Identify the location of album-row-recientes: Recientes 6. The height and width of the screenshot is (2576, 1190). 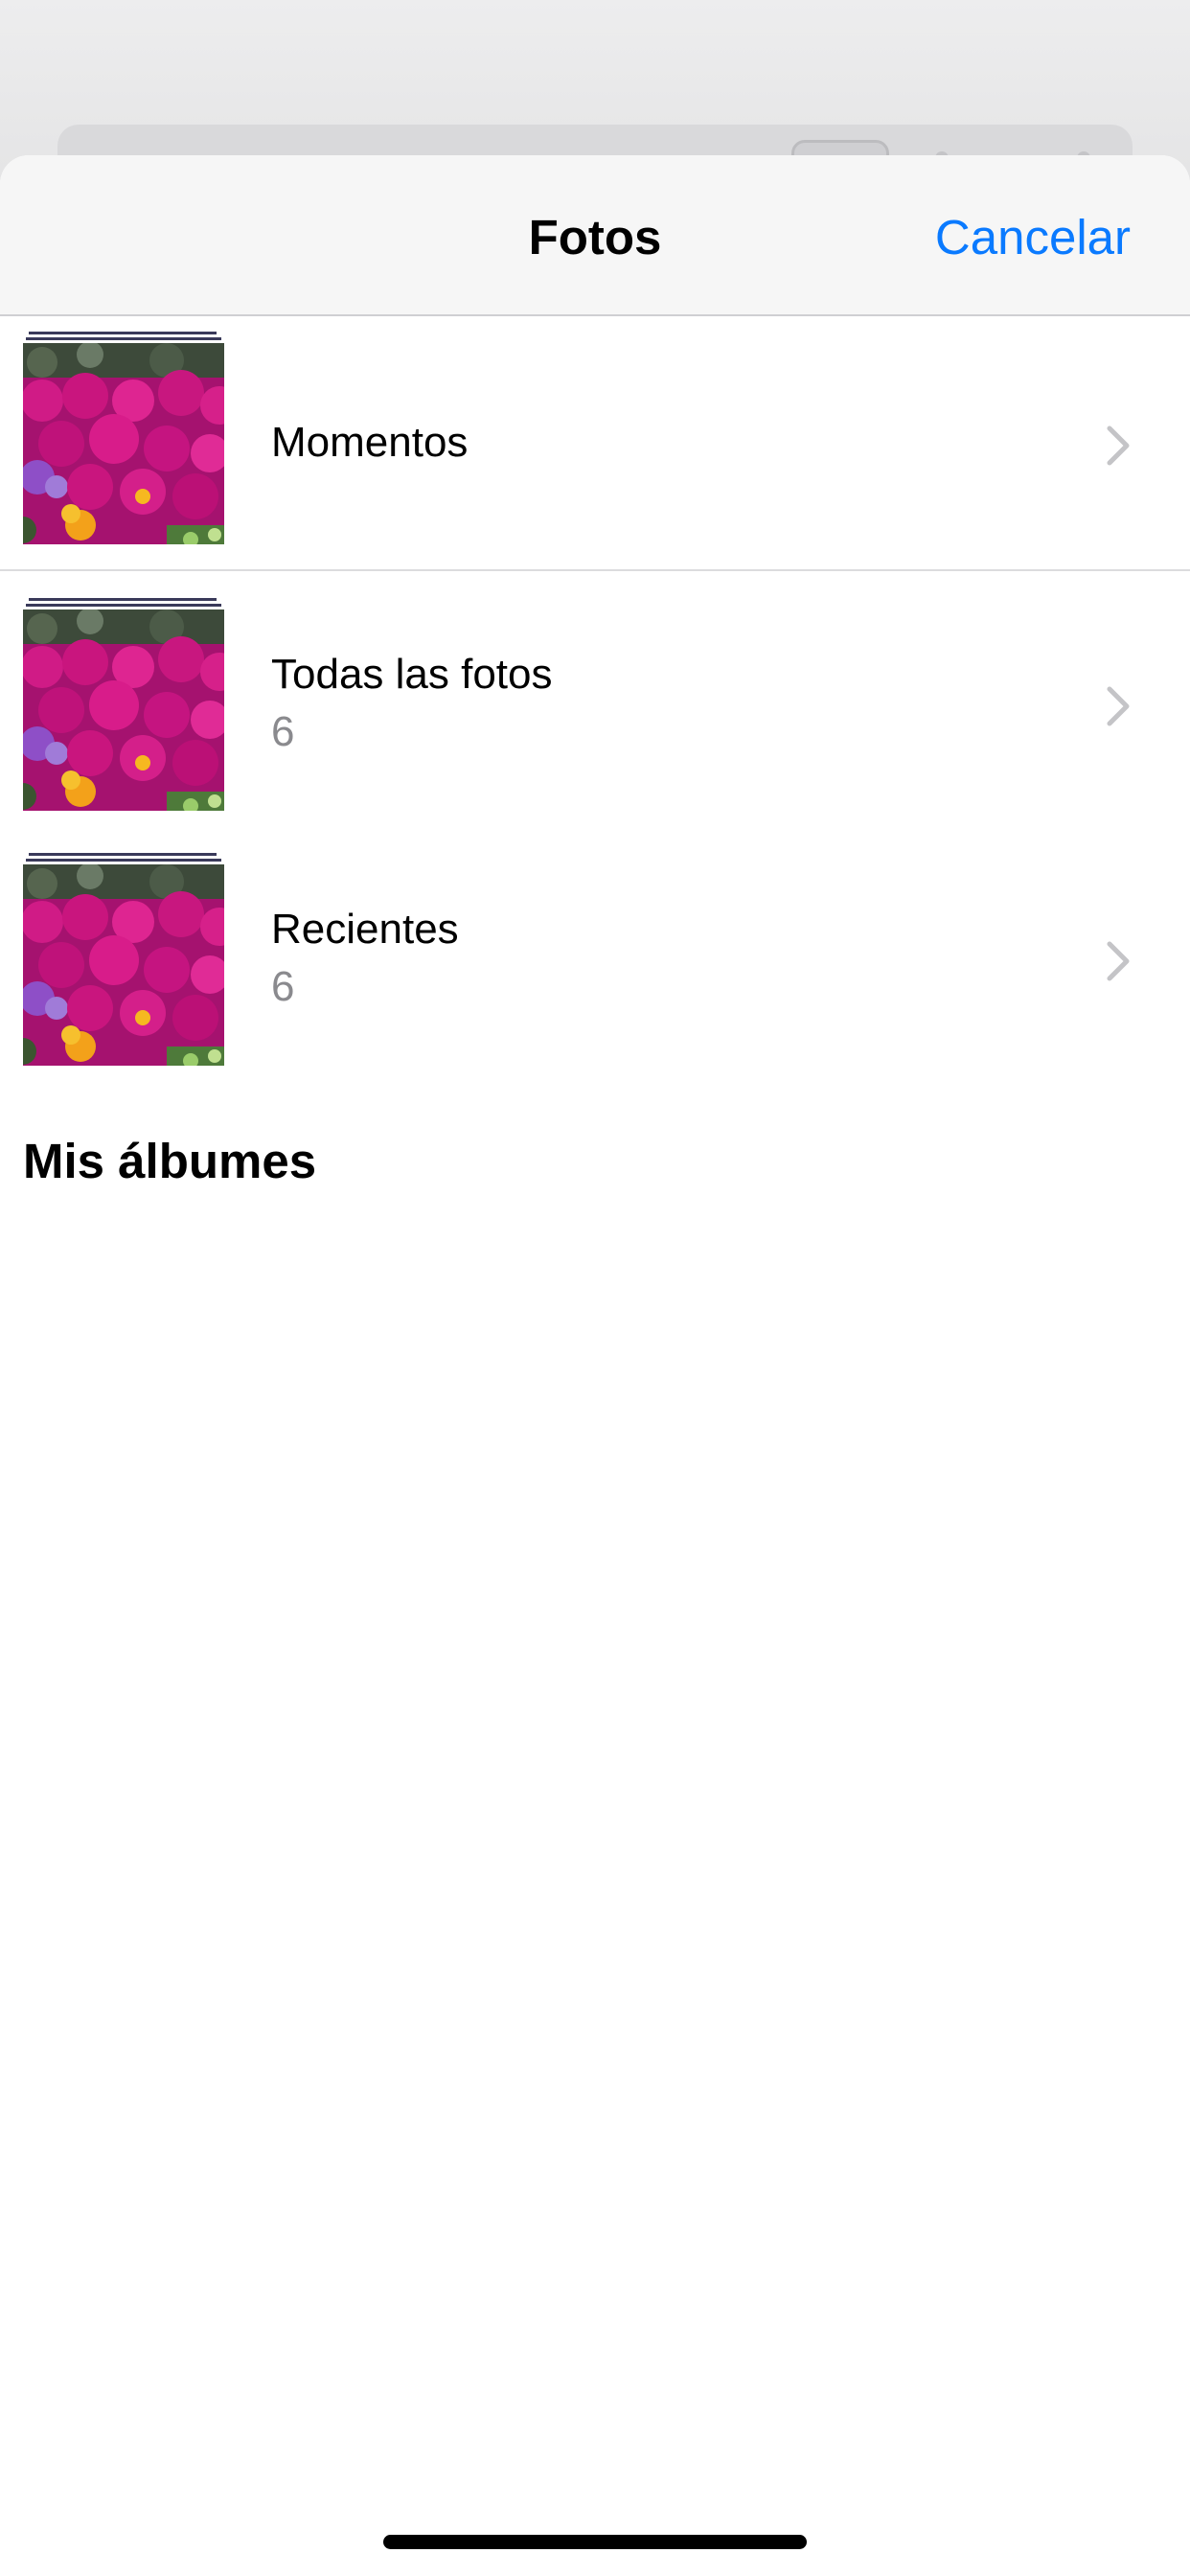
(595, 953).